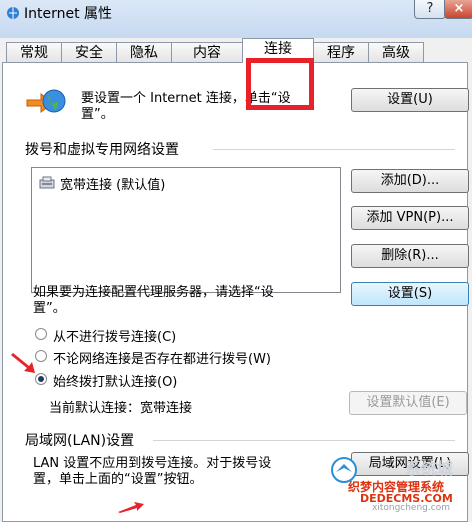  Describe the element at coordinates (236, 74) in the screenshot. I see `tab-strip: 常规 安全 隐私 内容 连接 程序 高级` at that location.